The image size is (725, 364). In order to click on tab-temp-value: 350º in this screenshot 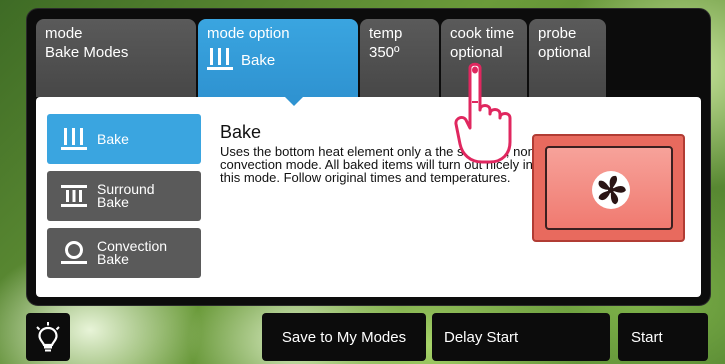, I will do `click(384, 52)`.